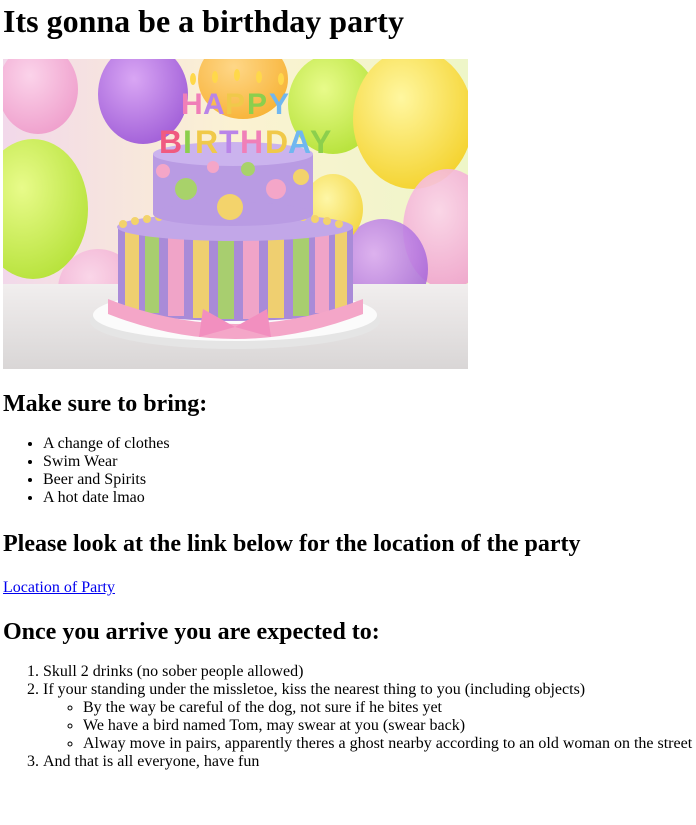 Image resolution: width=696 pixels, height=825 pixels. What do you see at coordinates (369, 672) in the screenshot?
I see `list-item: Skull 2 drinks (no sober people allowed)` at bounding box center [369, 672].